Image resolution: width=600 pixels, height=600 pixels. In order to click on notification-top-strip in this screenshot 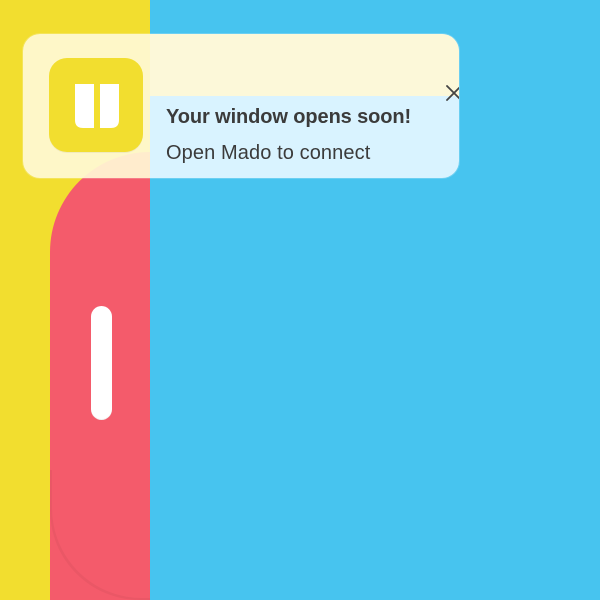, I will do `click(304, 65)`.